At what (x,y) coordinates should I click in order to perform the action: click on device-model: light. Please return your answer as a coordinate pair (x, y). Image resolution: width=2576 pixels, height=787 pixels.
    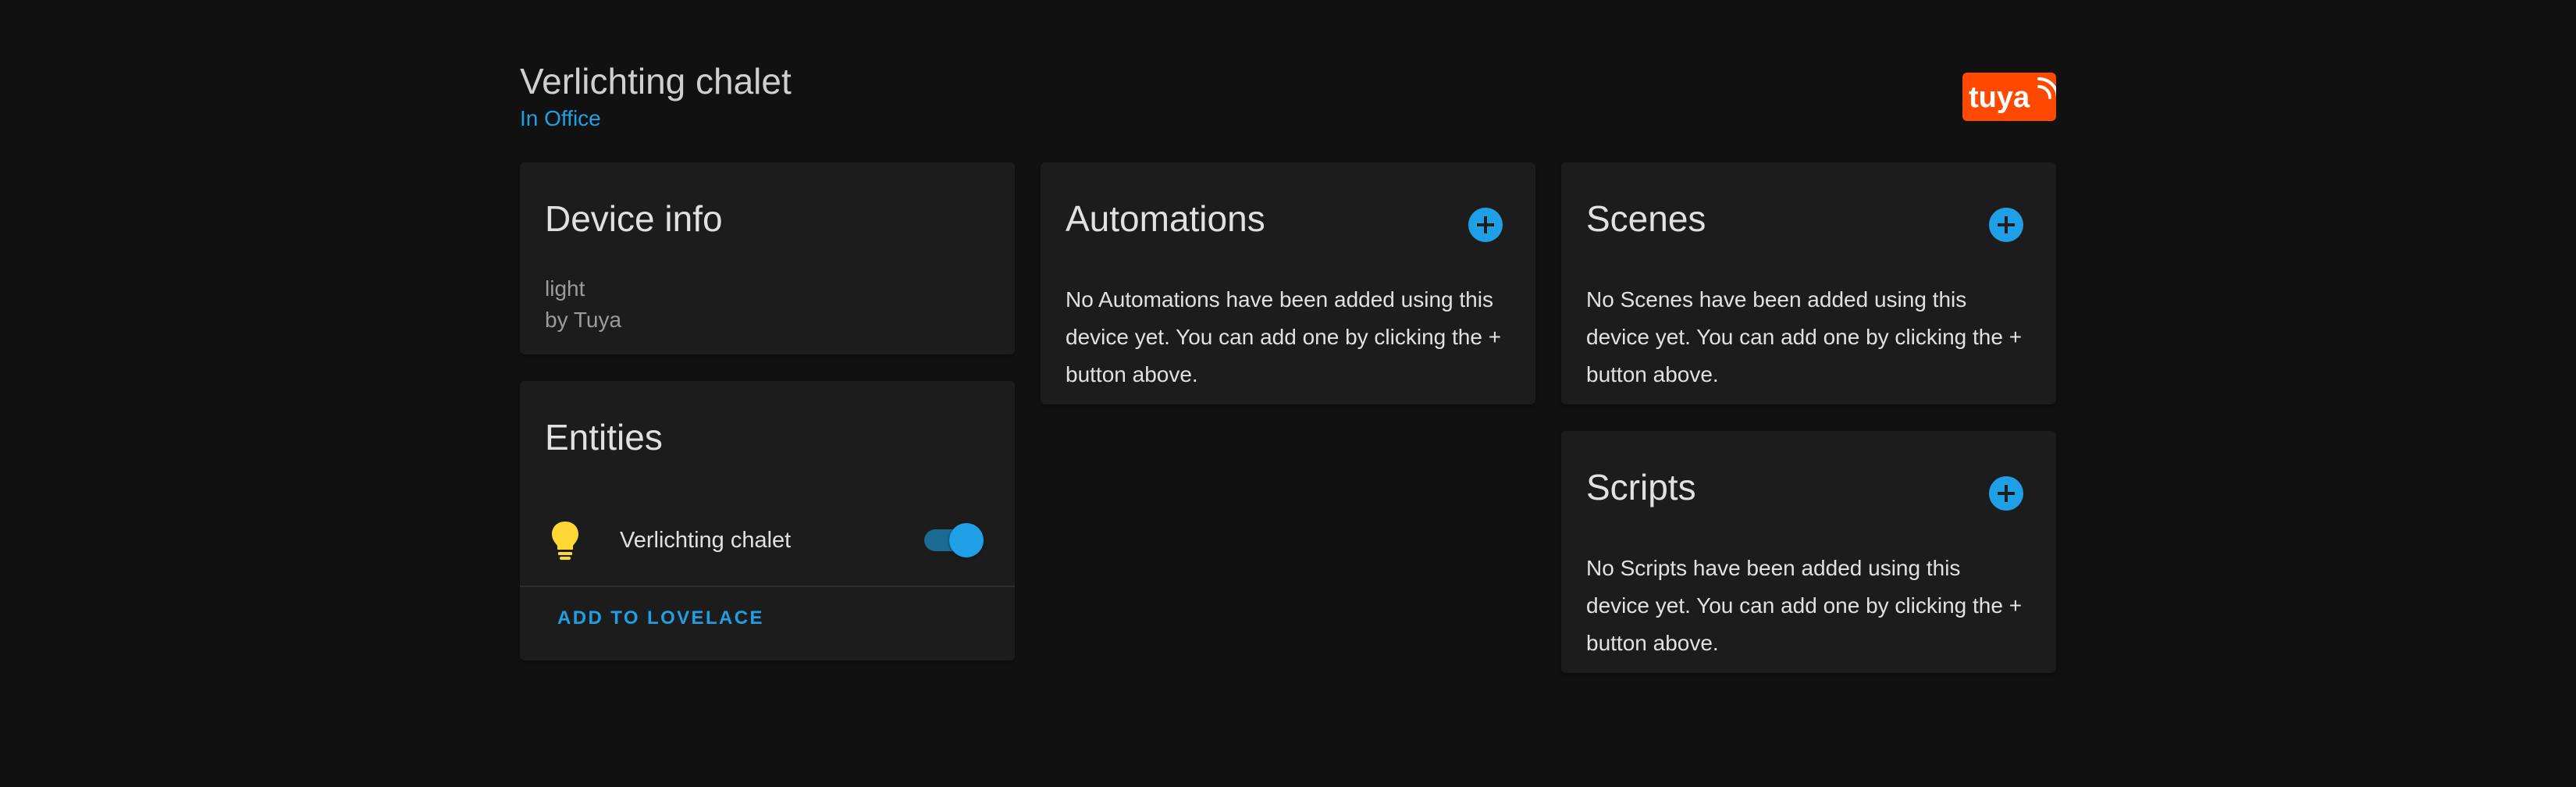
    Looking at the image, I should click on (565, 288).